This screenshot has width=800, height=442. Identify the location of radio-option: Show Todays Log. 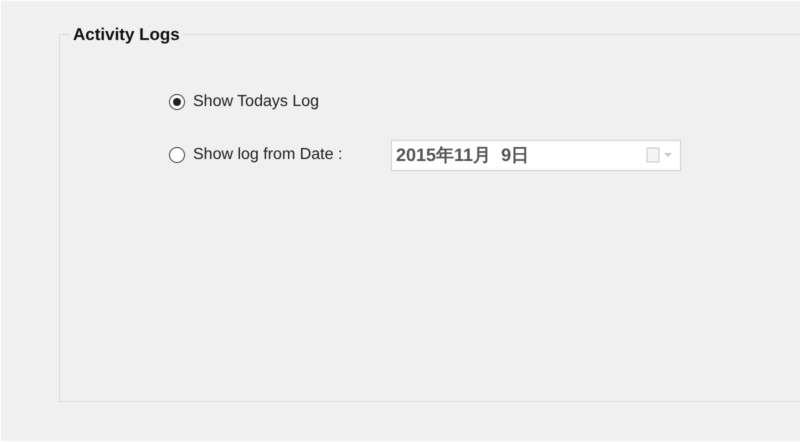
(280, 102).